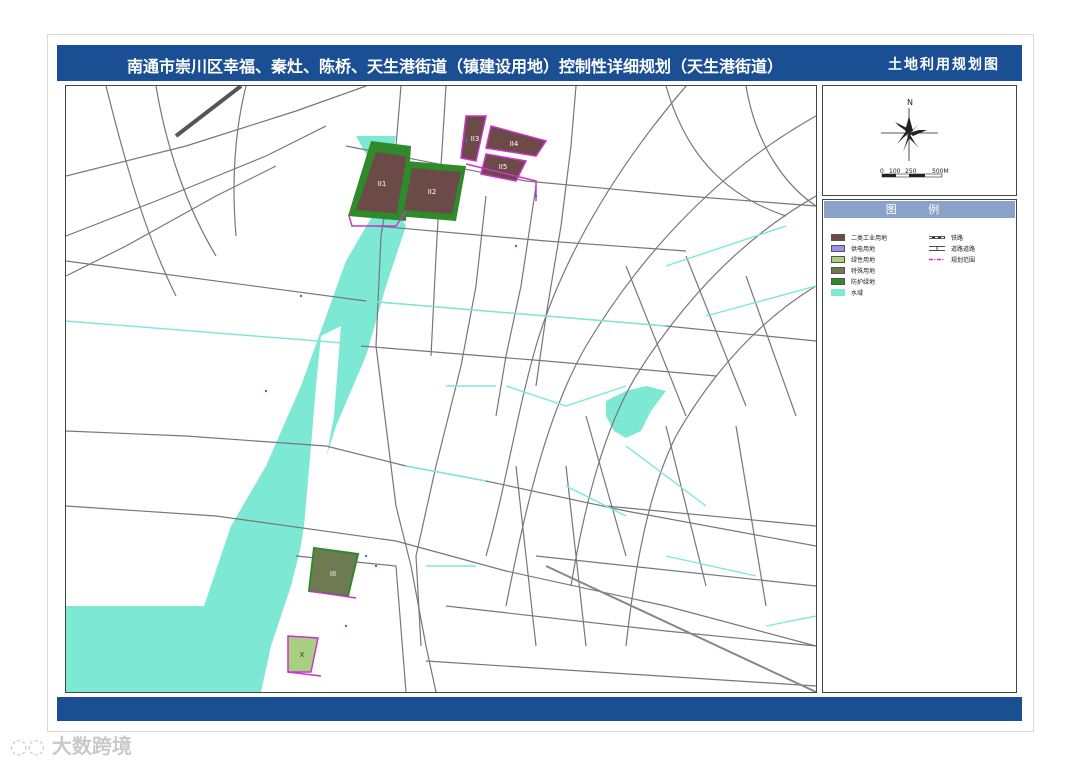 The image size is (1080, 764). I want to click on legend-item: 特殊用地, so click(853, 270).